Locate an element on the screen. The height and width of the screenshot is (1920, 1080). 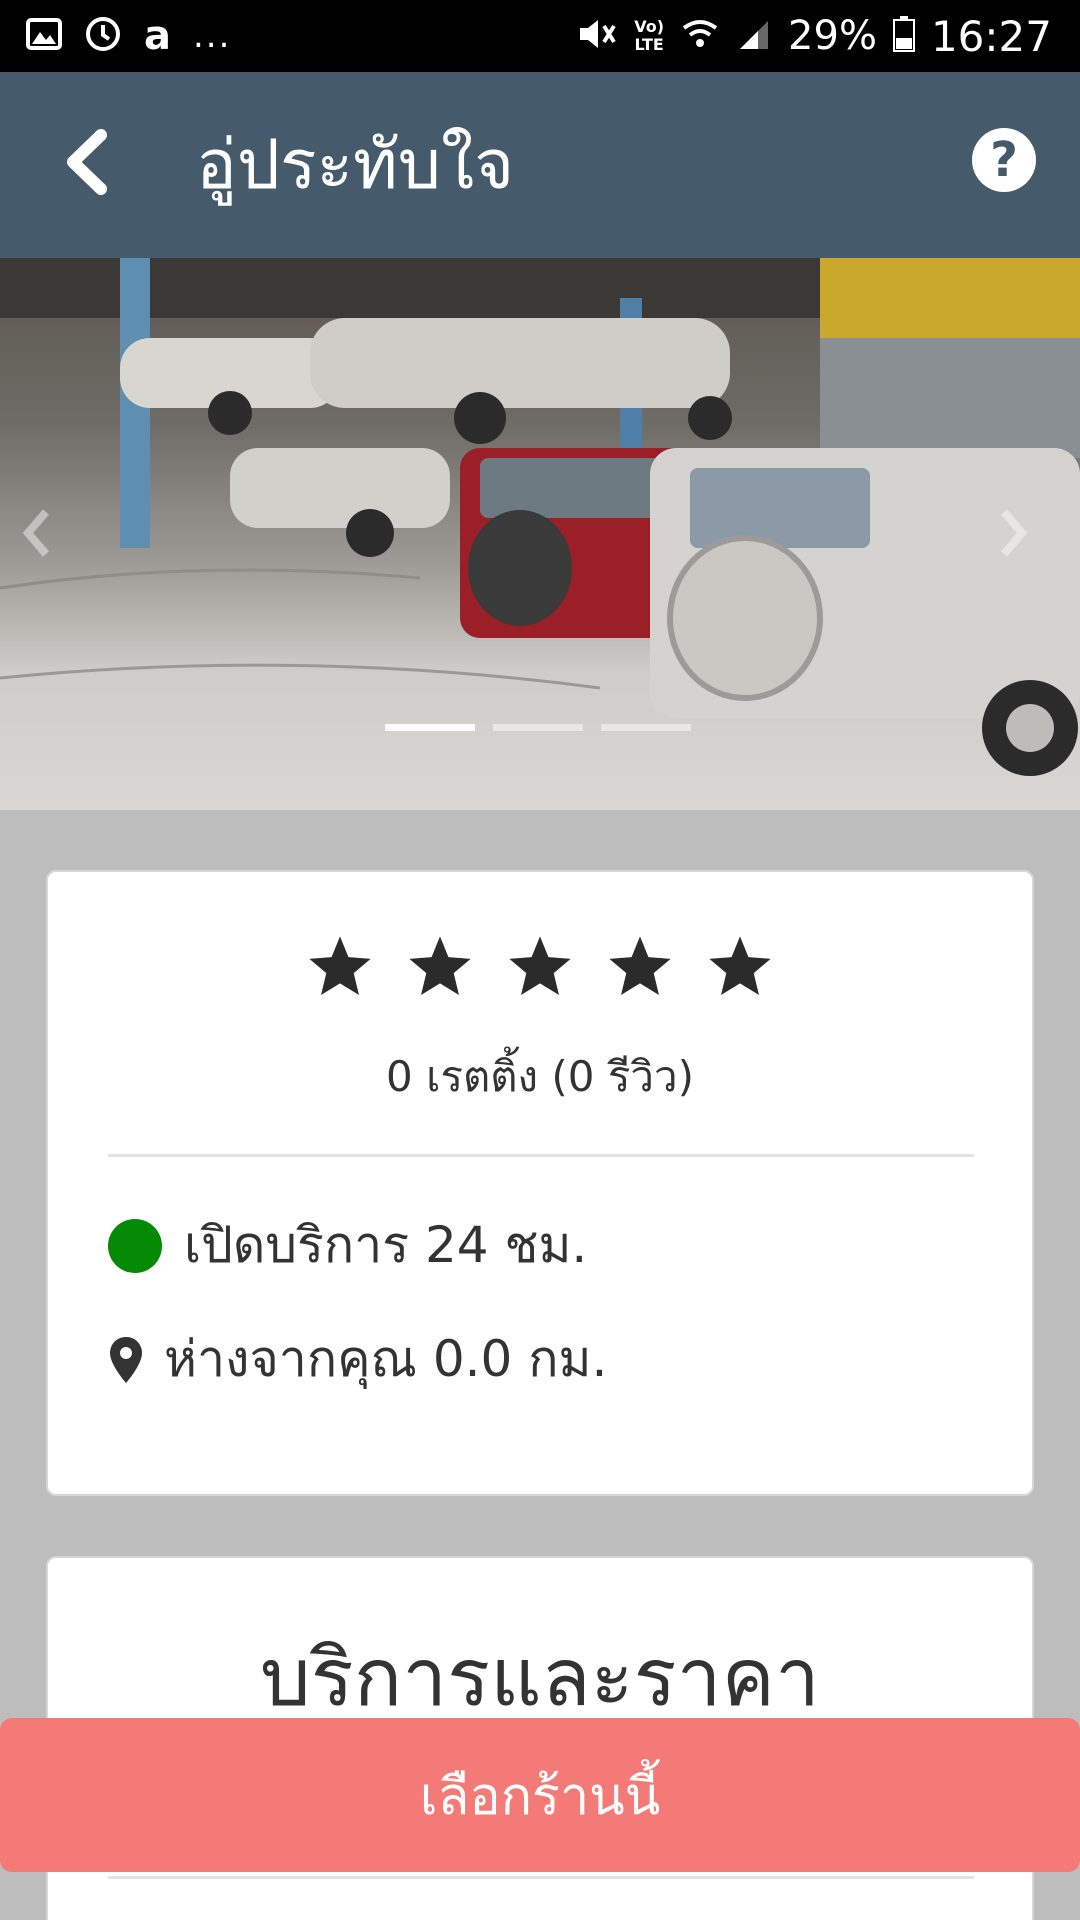
app-bar: อู่ประทับใจ ? is located at coordinates (540, 165).